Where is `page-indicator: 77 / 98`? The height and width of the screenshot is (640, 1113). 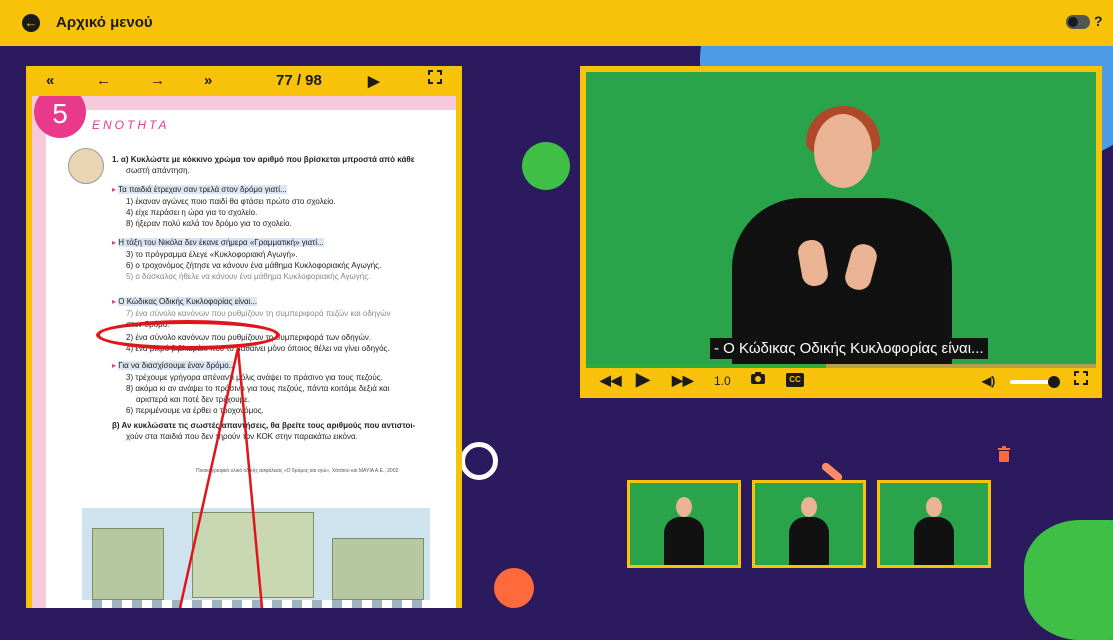 page-indicator: 77 / 98 is located at coordinates (299, 80).